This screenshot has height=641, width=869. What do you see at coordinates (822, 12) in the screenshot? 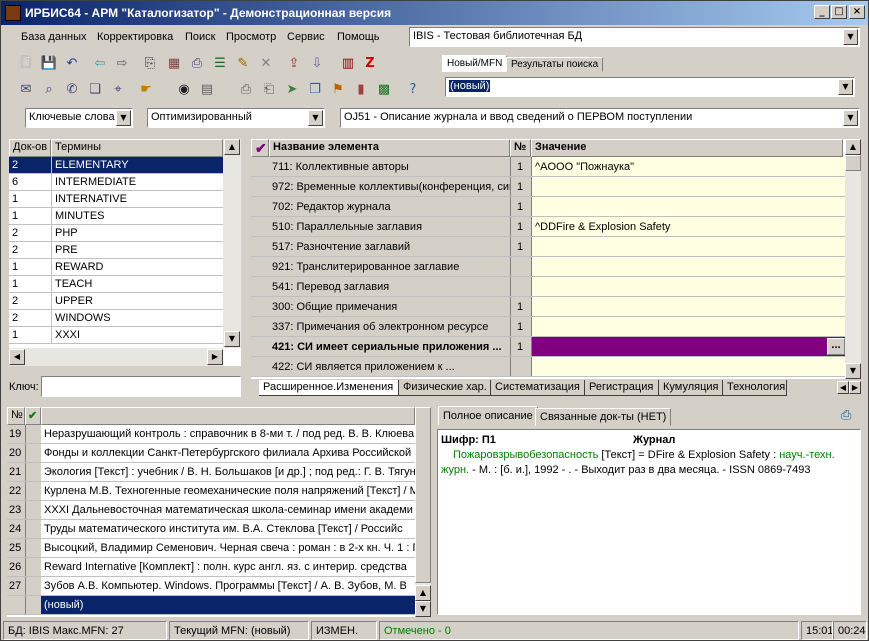
I see `minimize-button: _` at bounding box center [822, 12].